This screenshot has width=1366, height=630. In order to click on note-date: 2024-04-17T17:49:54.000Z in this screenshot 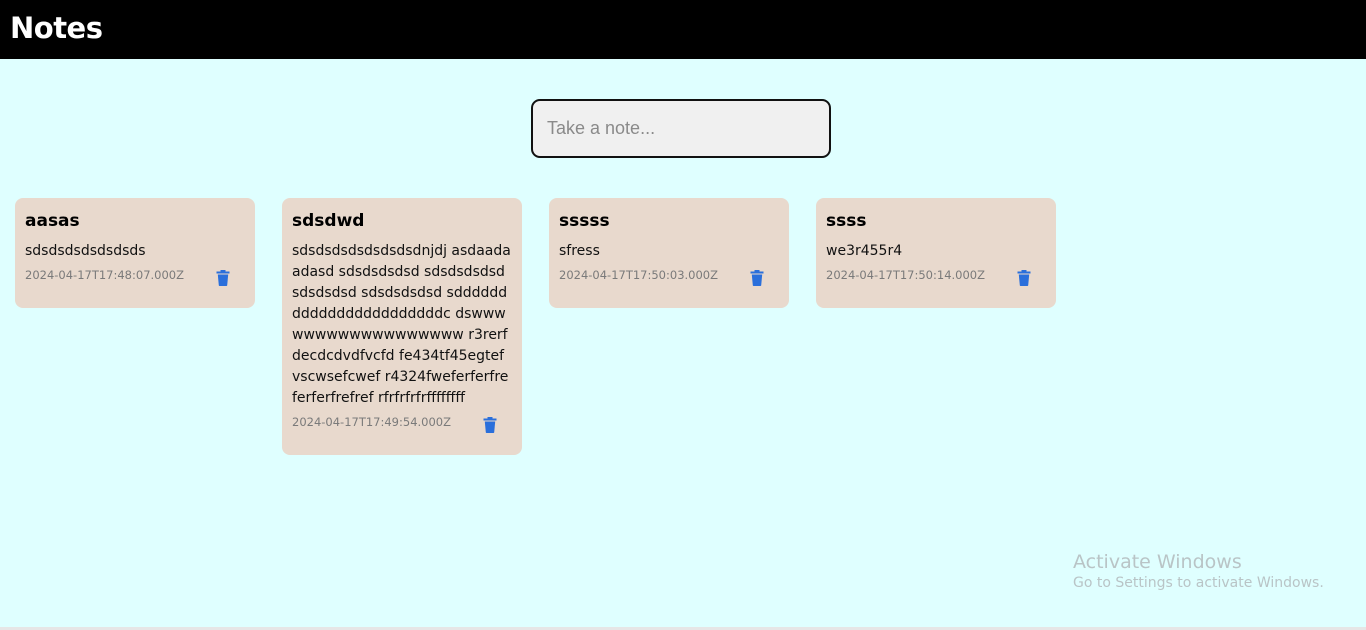, I will do `click(371, 422)`.